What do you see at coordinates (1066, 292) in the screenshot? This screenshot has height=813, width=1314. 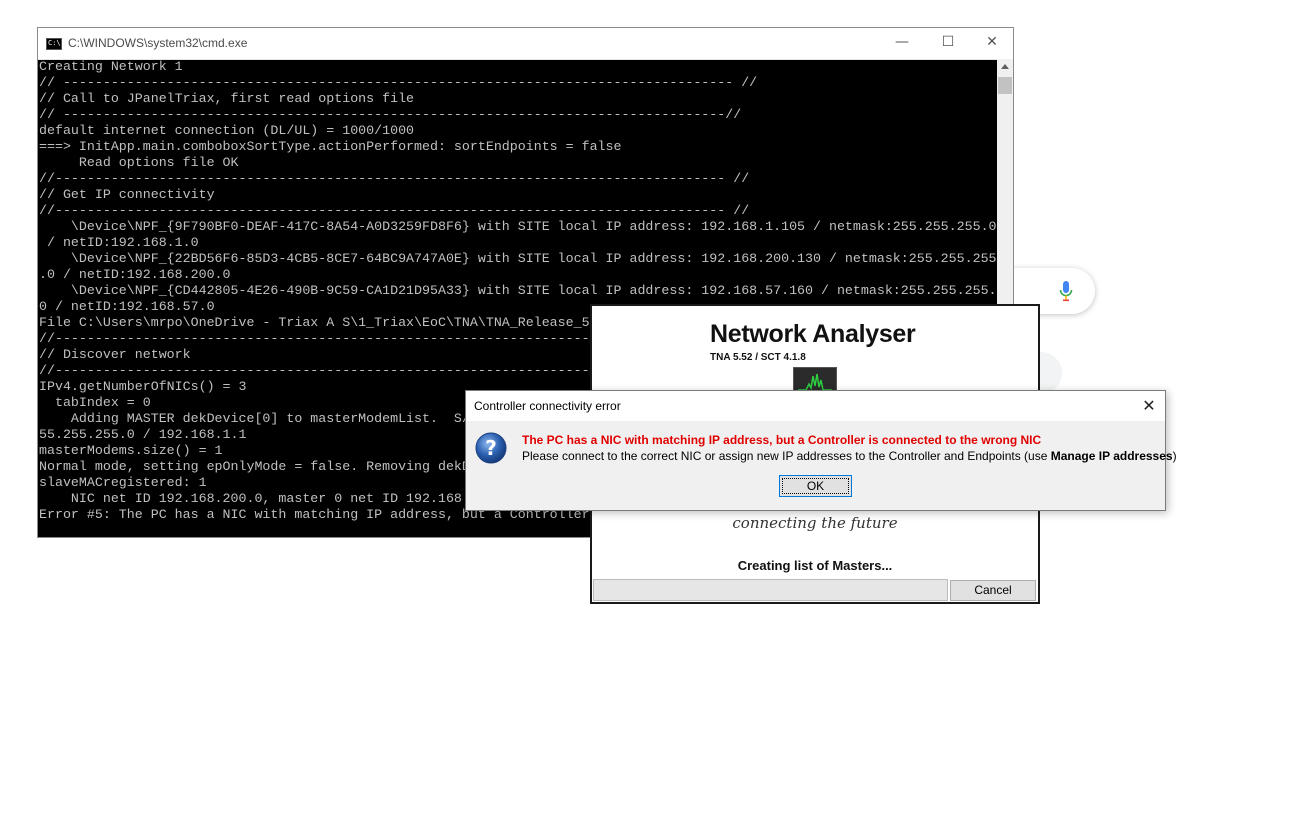 I see `microphone-icon` at bounding box center [1066, 292].